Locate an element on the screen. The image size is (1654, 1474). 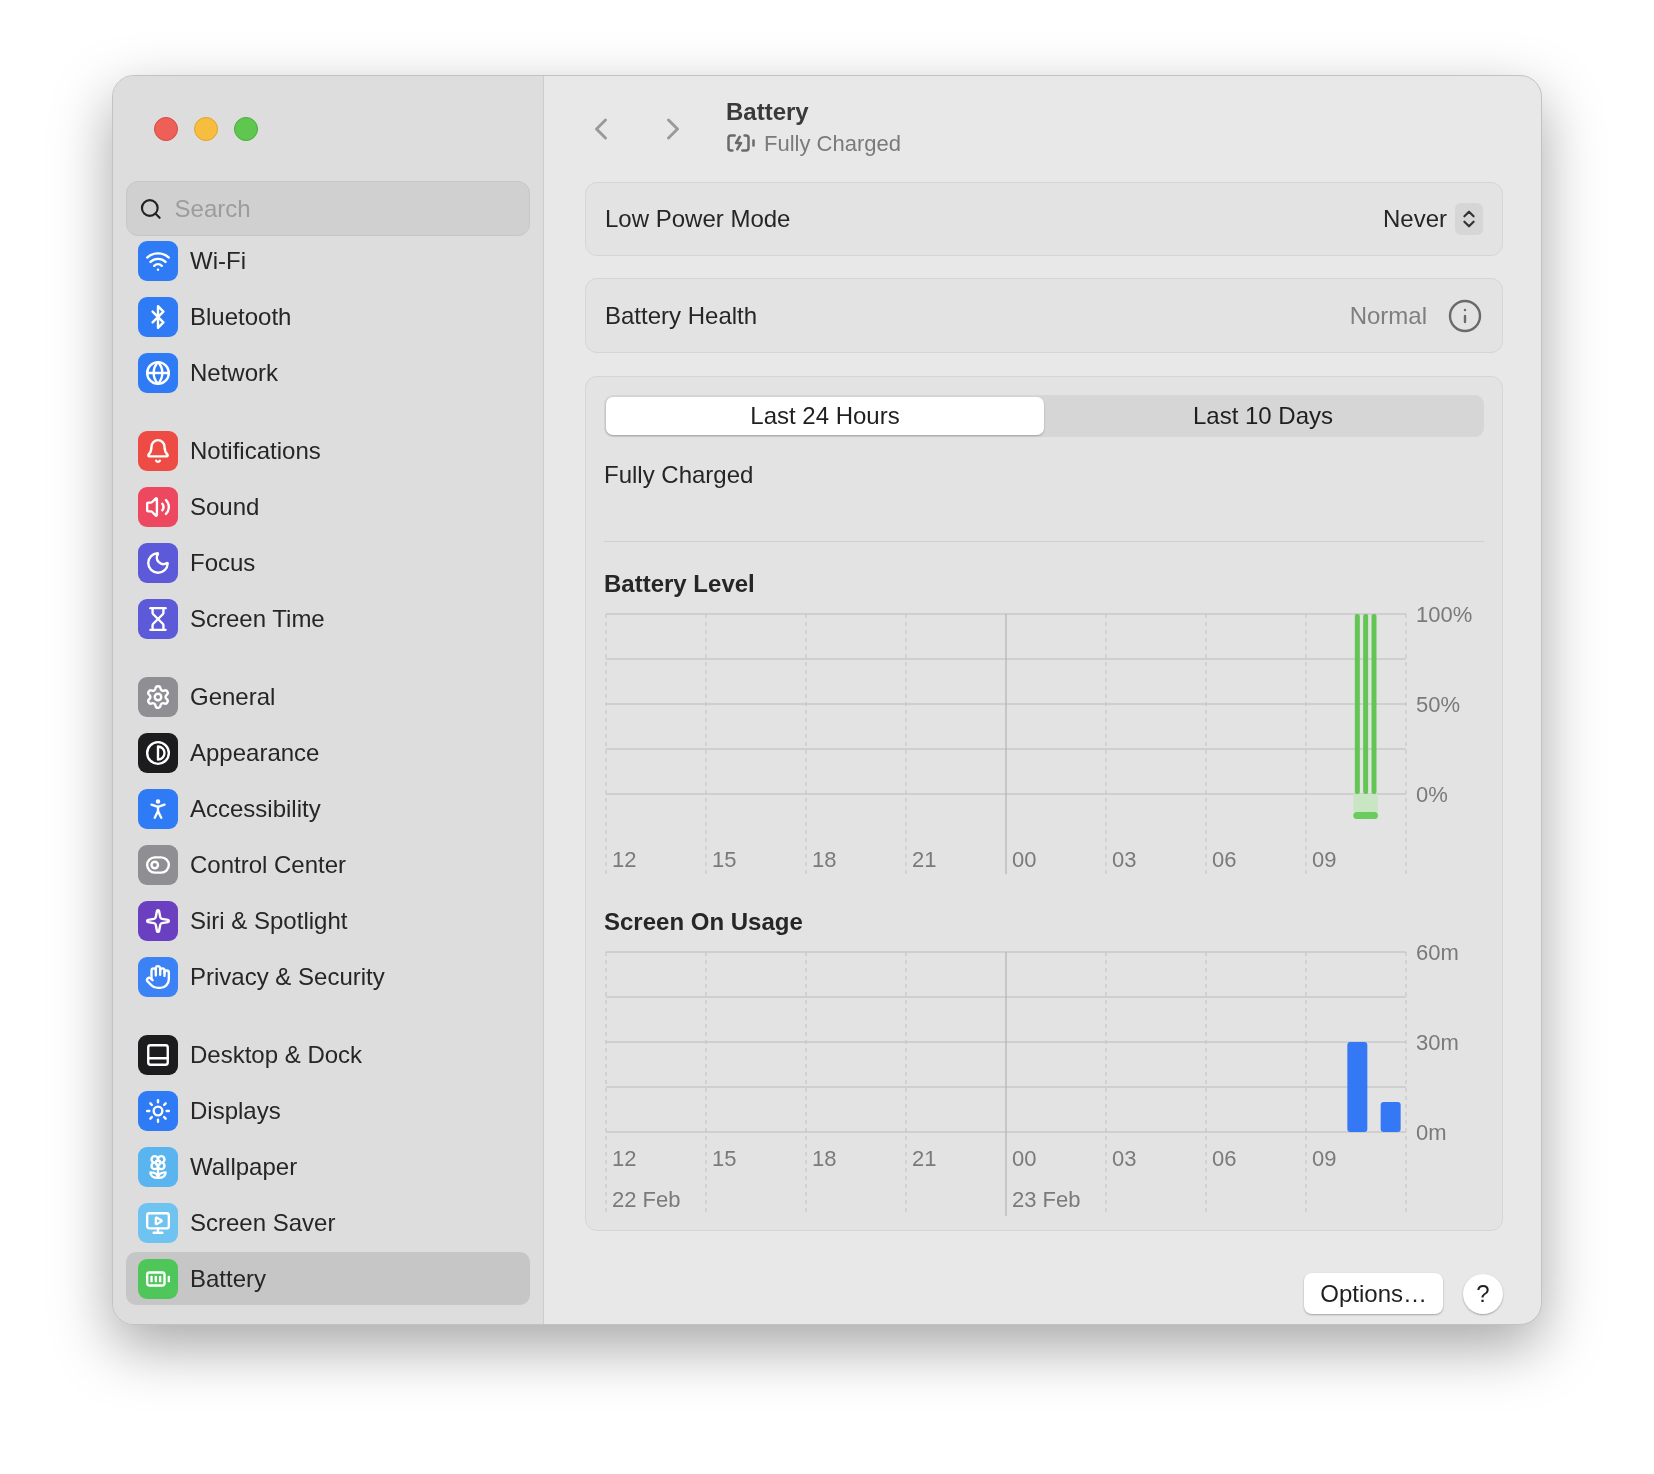
sidebar-item: Network is located at coordinates (328, 372).